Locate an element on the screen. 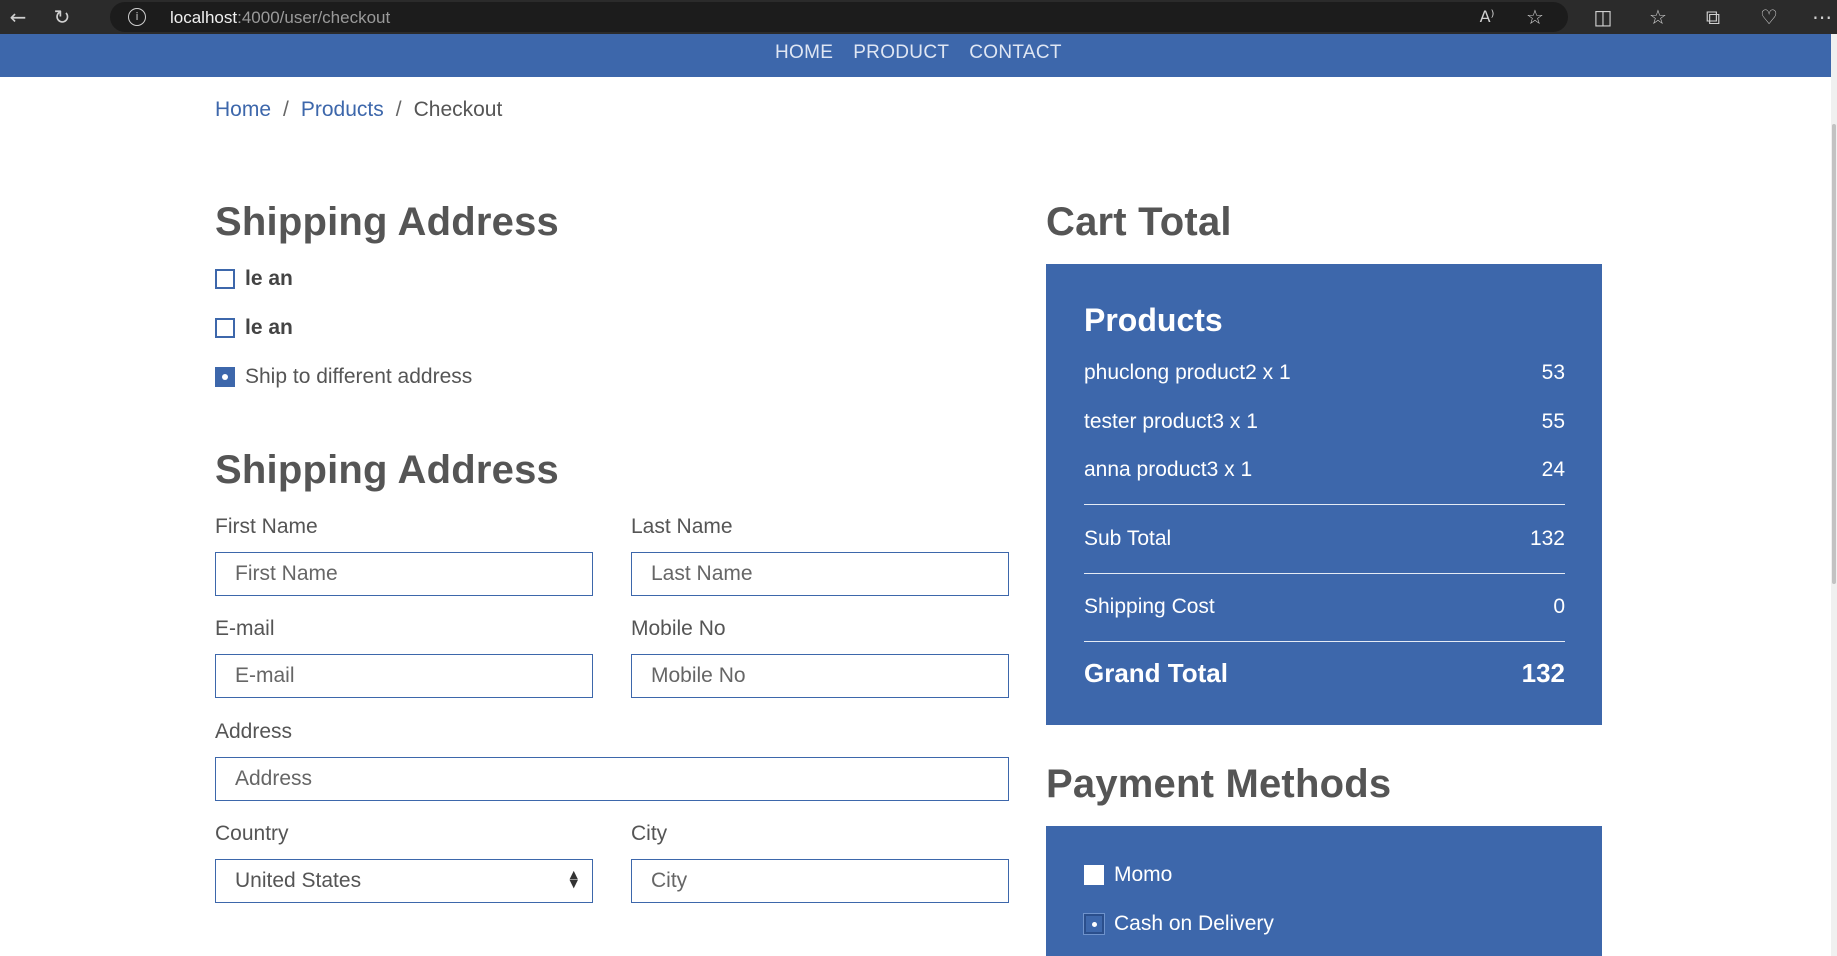 Image resolution: width=1837 pixels, height=956 pixels. cart-line-item: phuclong product2 x 1 53 is located at coordinates (1324, 373).